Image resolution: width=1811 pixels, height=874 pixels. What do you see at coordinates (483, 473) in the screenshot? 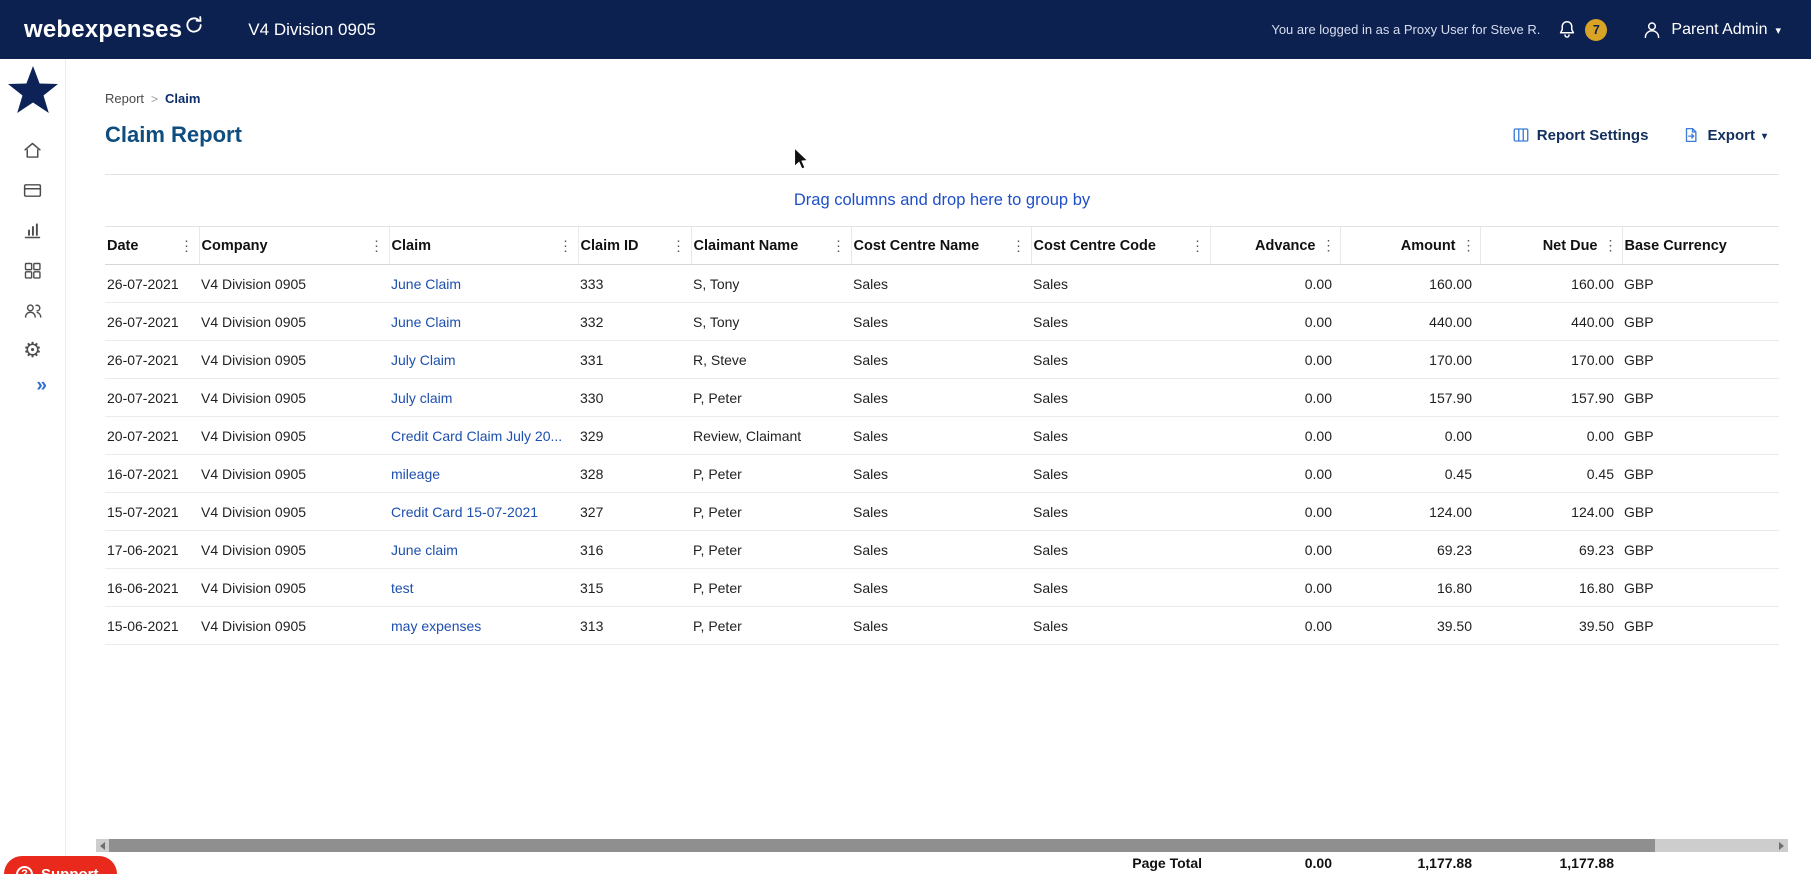
I see `cell-claim: mileage` at bounding box center [483, 473].